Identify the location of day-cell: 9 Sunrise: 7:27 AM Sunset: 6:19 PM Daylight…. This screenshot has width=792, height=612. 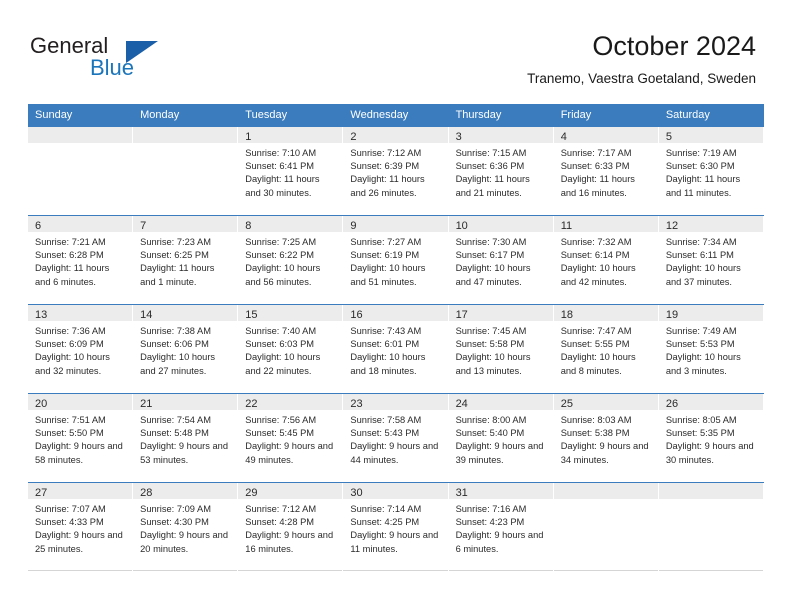
(396, 260).